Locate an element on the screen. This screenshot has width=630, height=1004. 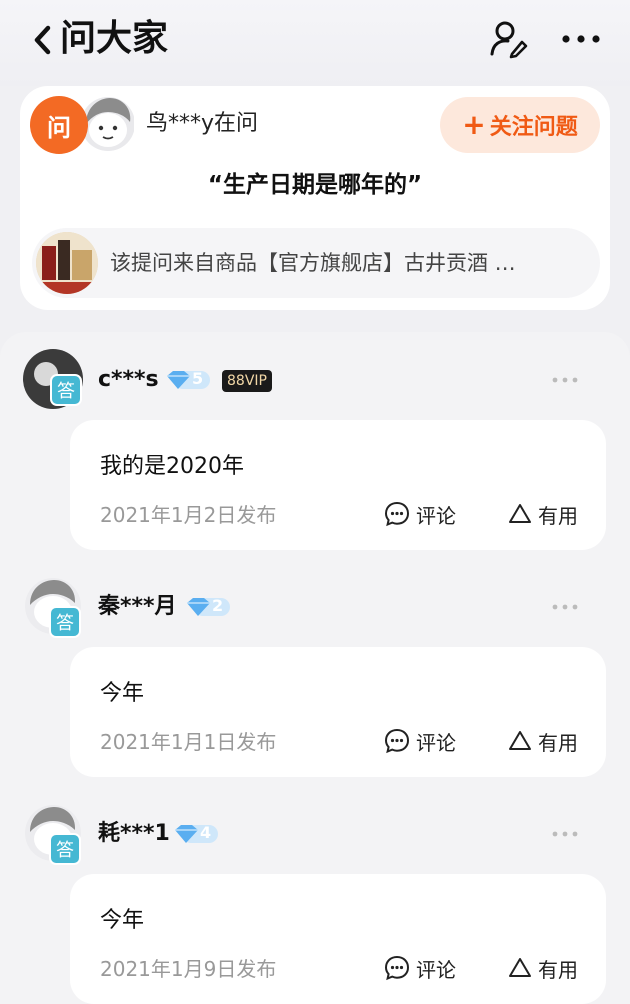
vip-badge: 88VIP is located at coordinates (247, 381).